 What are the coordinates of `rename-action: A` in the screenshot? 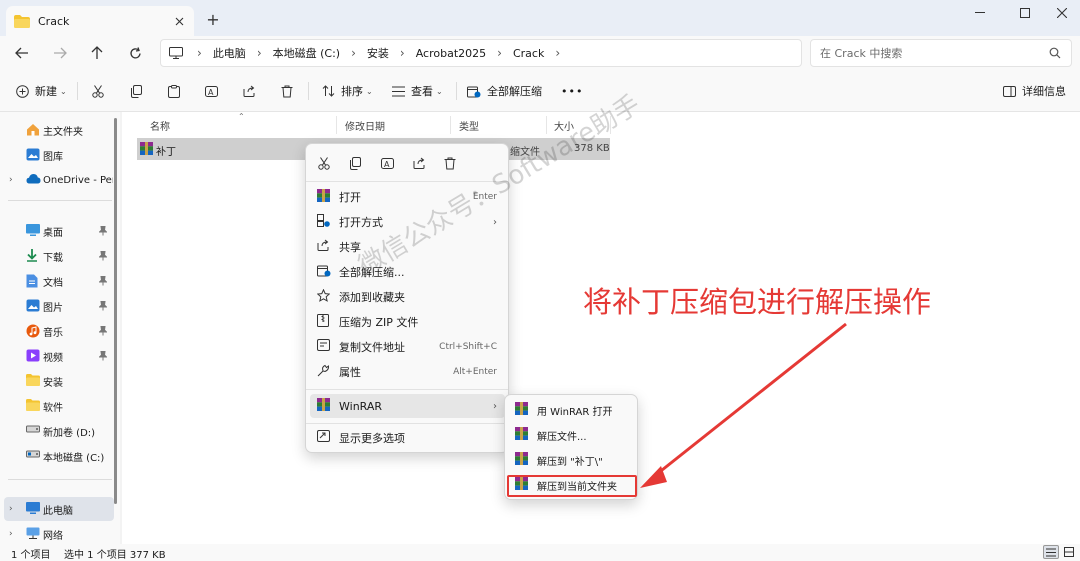 It's located at (387, 163).